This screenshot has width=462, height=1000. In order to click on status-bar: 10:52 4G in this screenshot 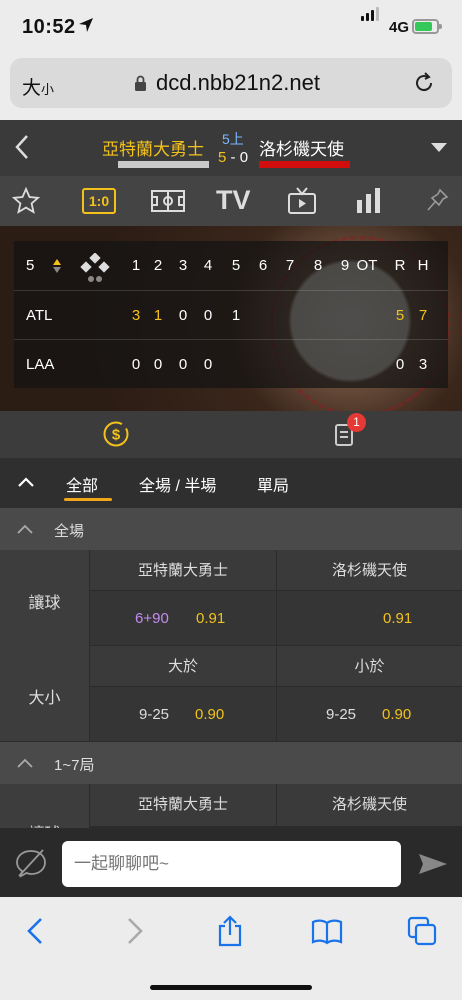, I will do `click(231, 26)`.